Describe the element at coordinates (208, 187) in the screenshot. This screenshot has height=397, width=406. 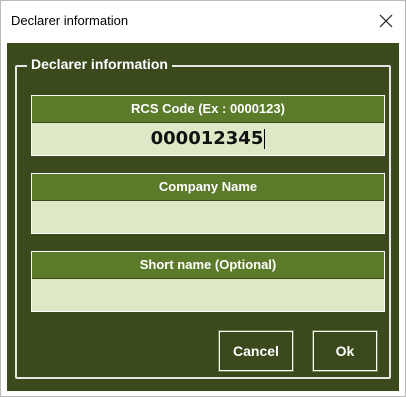
I see `company-name-label: Company Name` at that location.